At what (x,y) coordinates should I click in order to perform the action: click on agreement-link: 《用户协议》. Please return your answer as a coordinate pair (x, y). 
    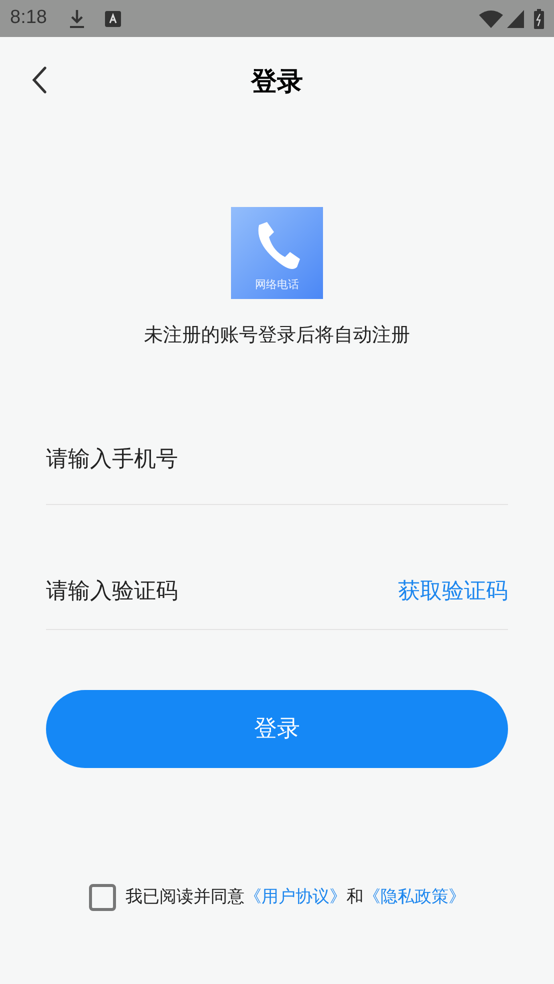
    Looking at the image, I should click on (295, 896).